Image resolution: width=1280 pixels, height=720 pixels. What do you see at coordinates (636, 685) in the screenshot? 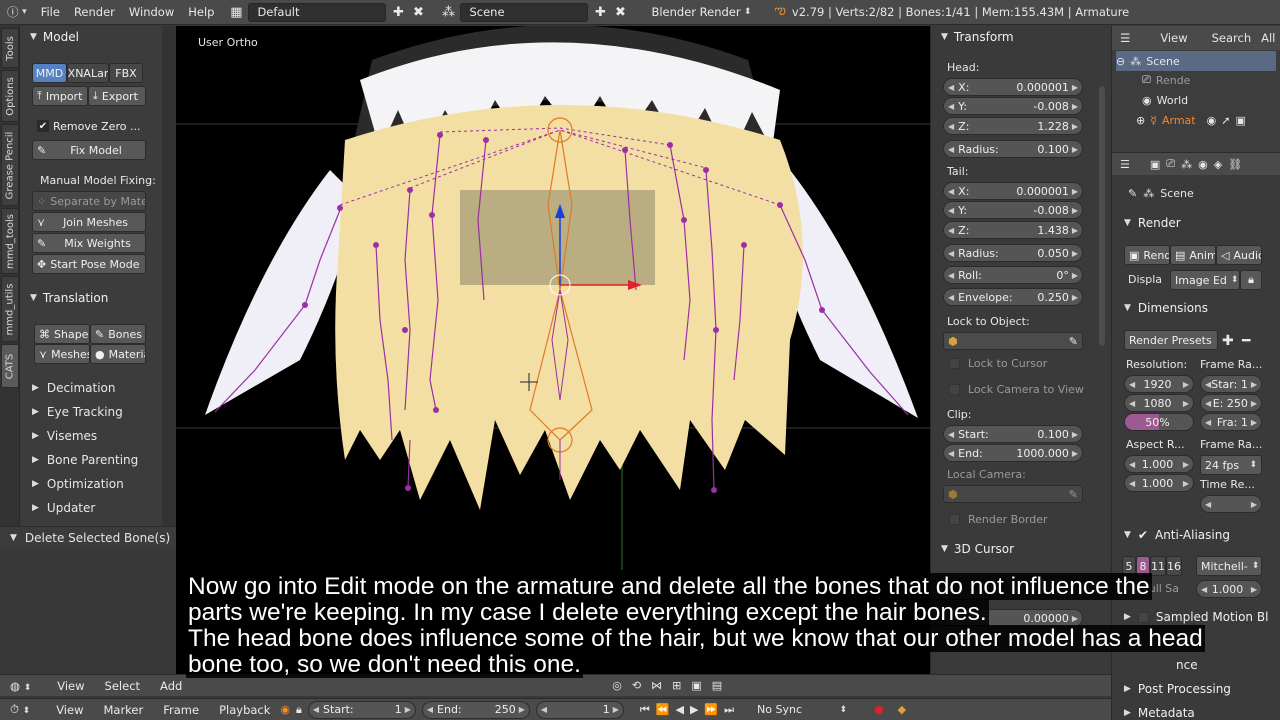
I see `manipulator-icon: ⟲` at bounding box center [636, 685].